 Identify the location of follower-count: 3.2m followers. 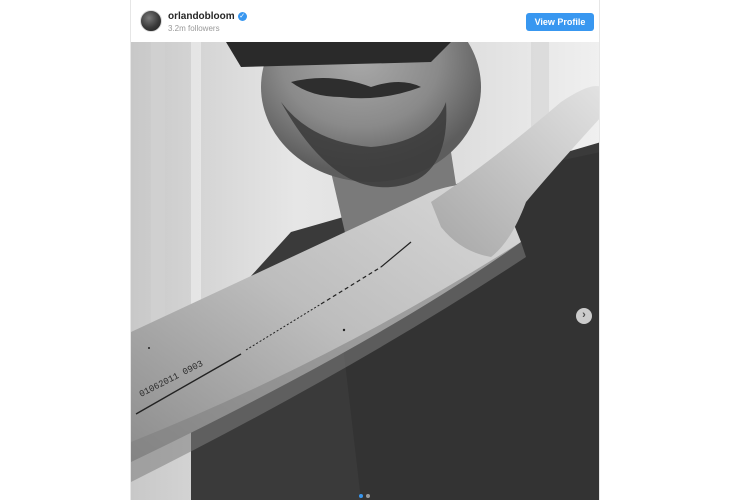
(194, 28).